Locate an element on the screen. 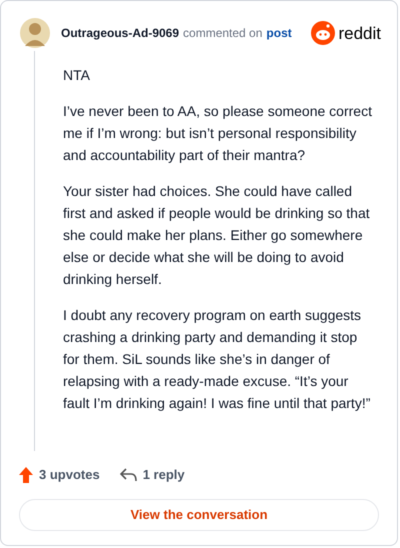 The height and width of the screenshot is (548, 400). upvote-count: 3 upvotes is located at coordinates (69, 475).